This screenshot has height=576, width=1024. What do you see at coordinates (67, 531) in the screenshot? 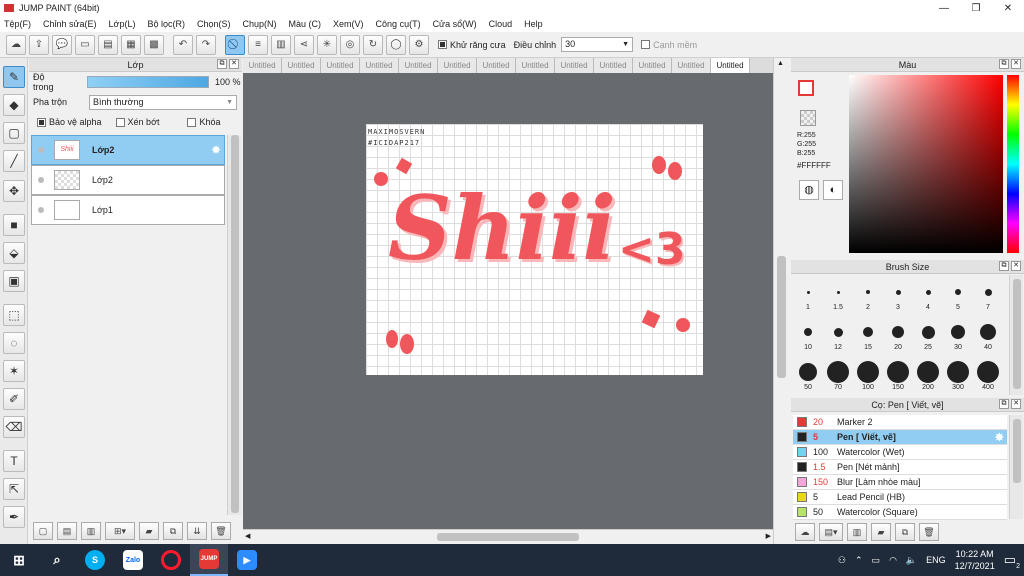
I see `new-color-layer-icon: ▤` at bounding box center [67, 531].